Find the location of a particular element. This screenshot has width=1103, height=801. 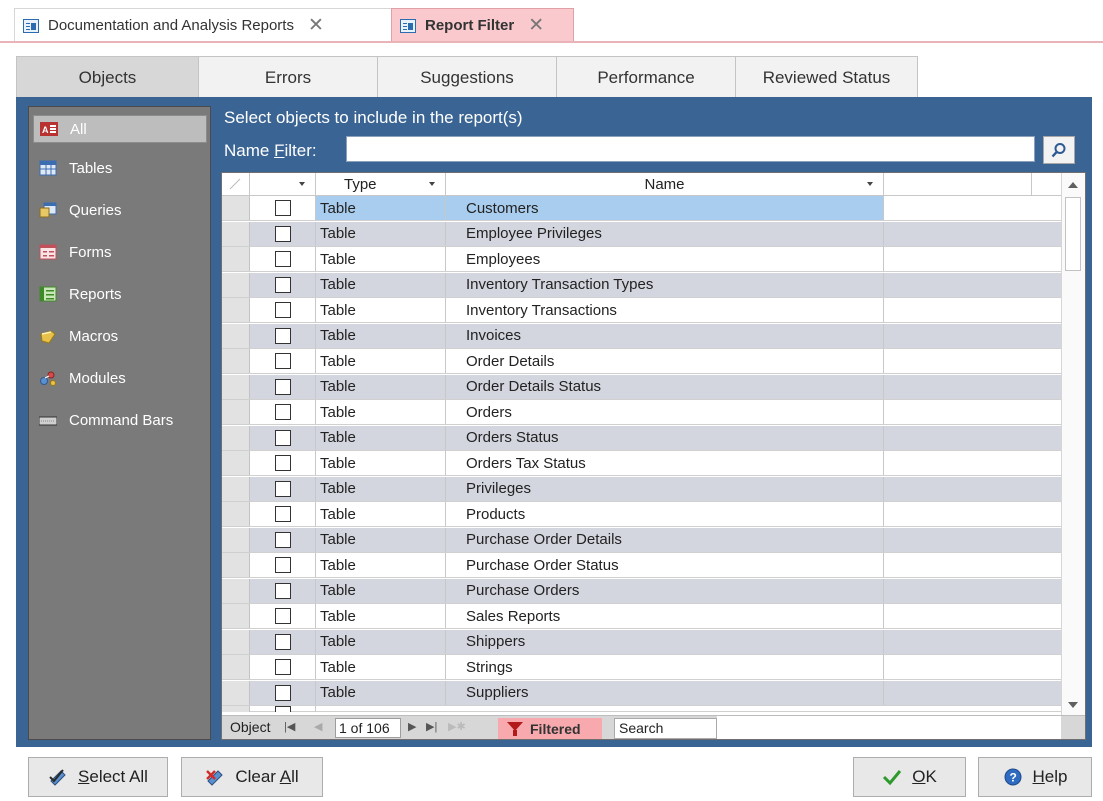

table-row: Table Strings is located at coordinates (642, 667).